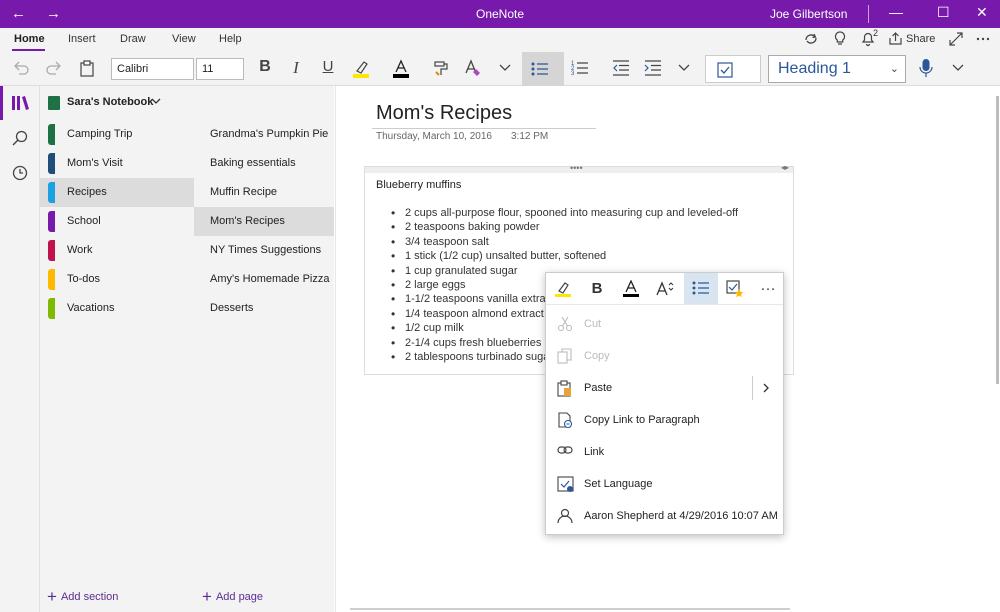 This screenshot has height=612, width=1000. What do you see at coordinates (664, 324) in the screenshot?
I see `menu-item-cut: Cut` at bounding box center [664, 324].